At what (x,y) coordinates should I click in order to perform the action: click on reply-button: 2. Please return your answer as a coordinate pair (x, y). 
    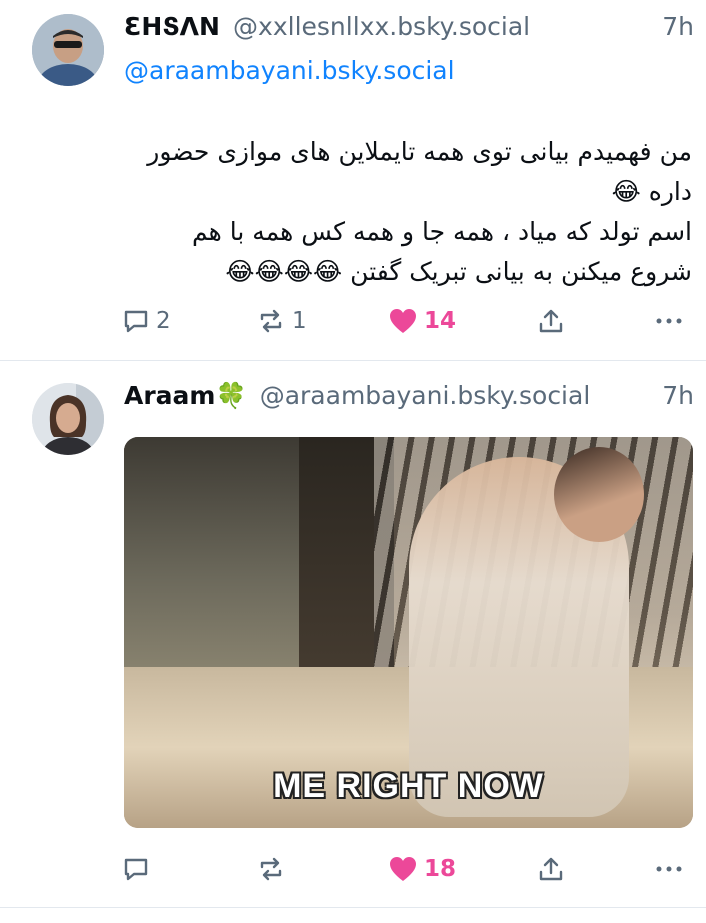
    Looking at the image, I should click on (146, 321).